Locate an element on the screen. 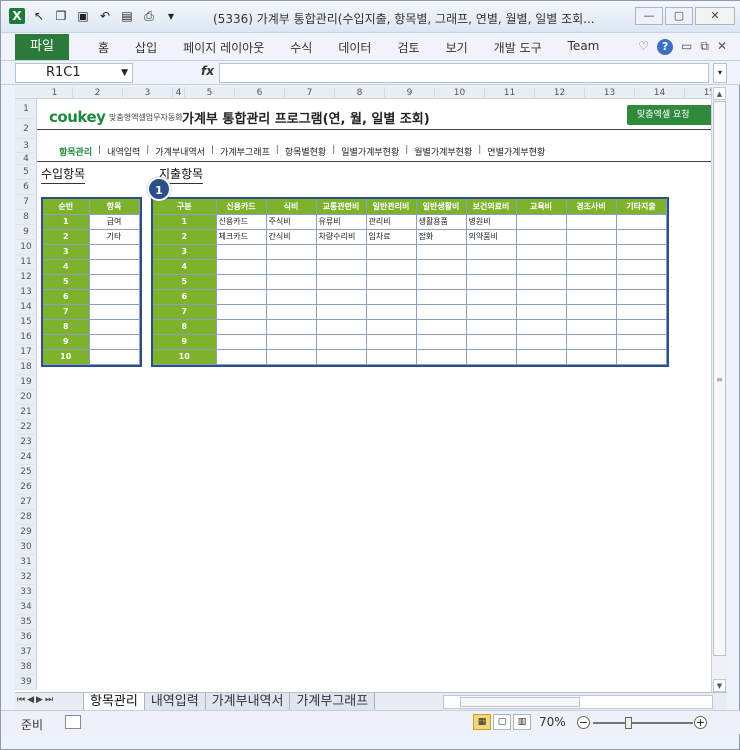  table-cell: 생활용품 is located at coordinates (441, 222).